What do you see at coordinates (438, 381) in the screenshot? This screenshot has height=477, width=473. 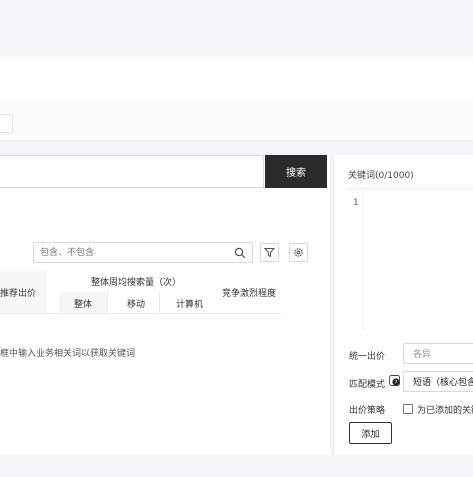 I see `match-mode-select: 短语（核心包含）` at bounding box center [438, 381].